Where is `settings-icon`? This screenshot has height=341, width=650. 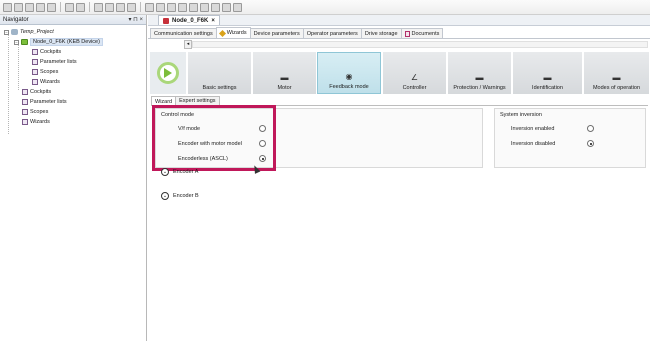
settings-icon is located at coordinates (237, 7).